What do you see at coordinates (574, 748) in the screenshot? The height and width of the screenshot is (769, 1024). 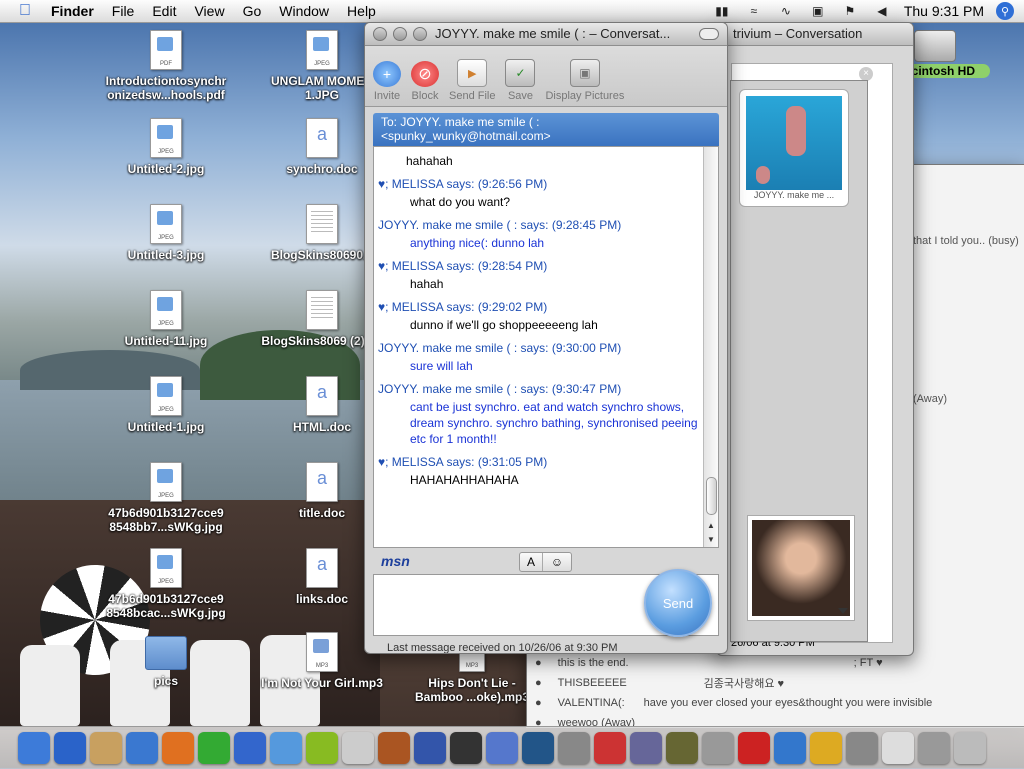 I see `cd-icon` at bounding box center [574, 748].